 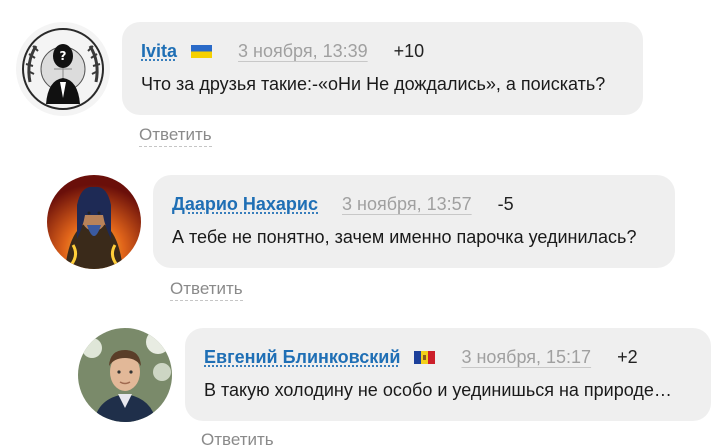 What do you see at coordinates (627, 357) in the screenshot?
I see `comment-score: +2` at bounding box center [627, 357].